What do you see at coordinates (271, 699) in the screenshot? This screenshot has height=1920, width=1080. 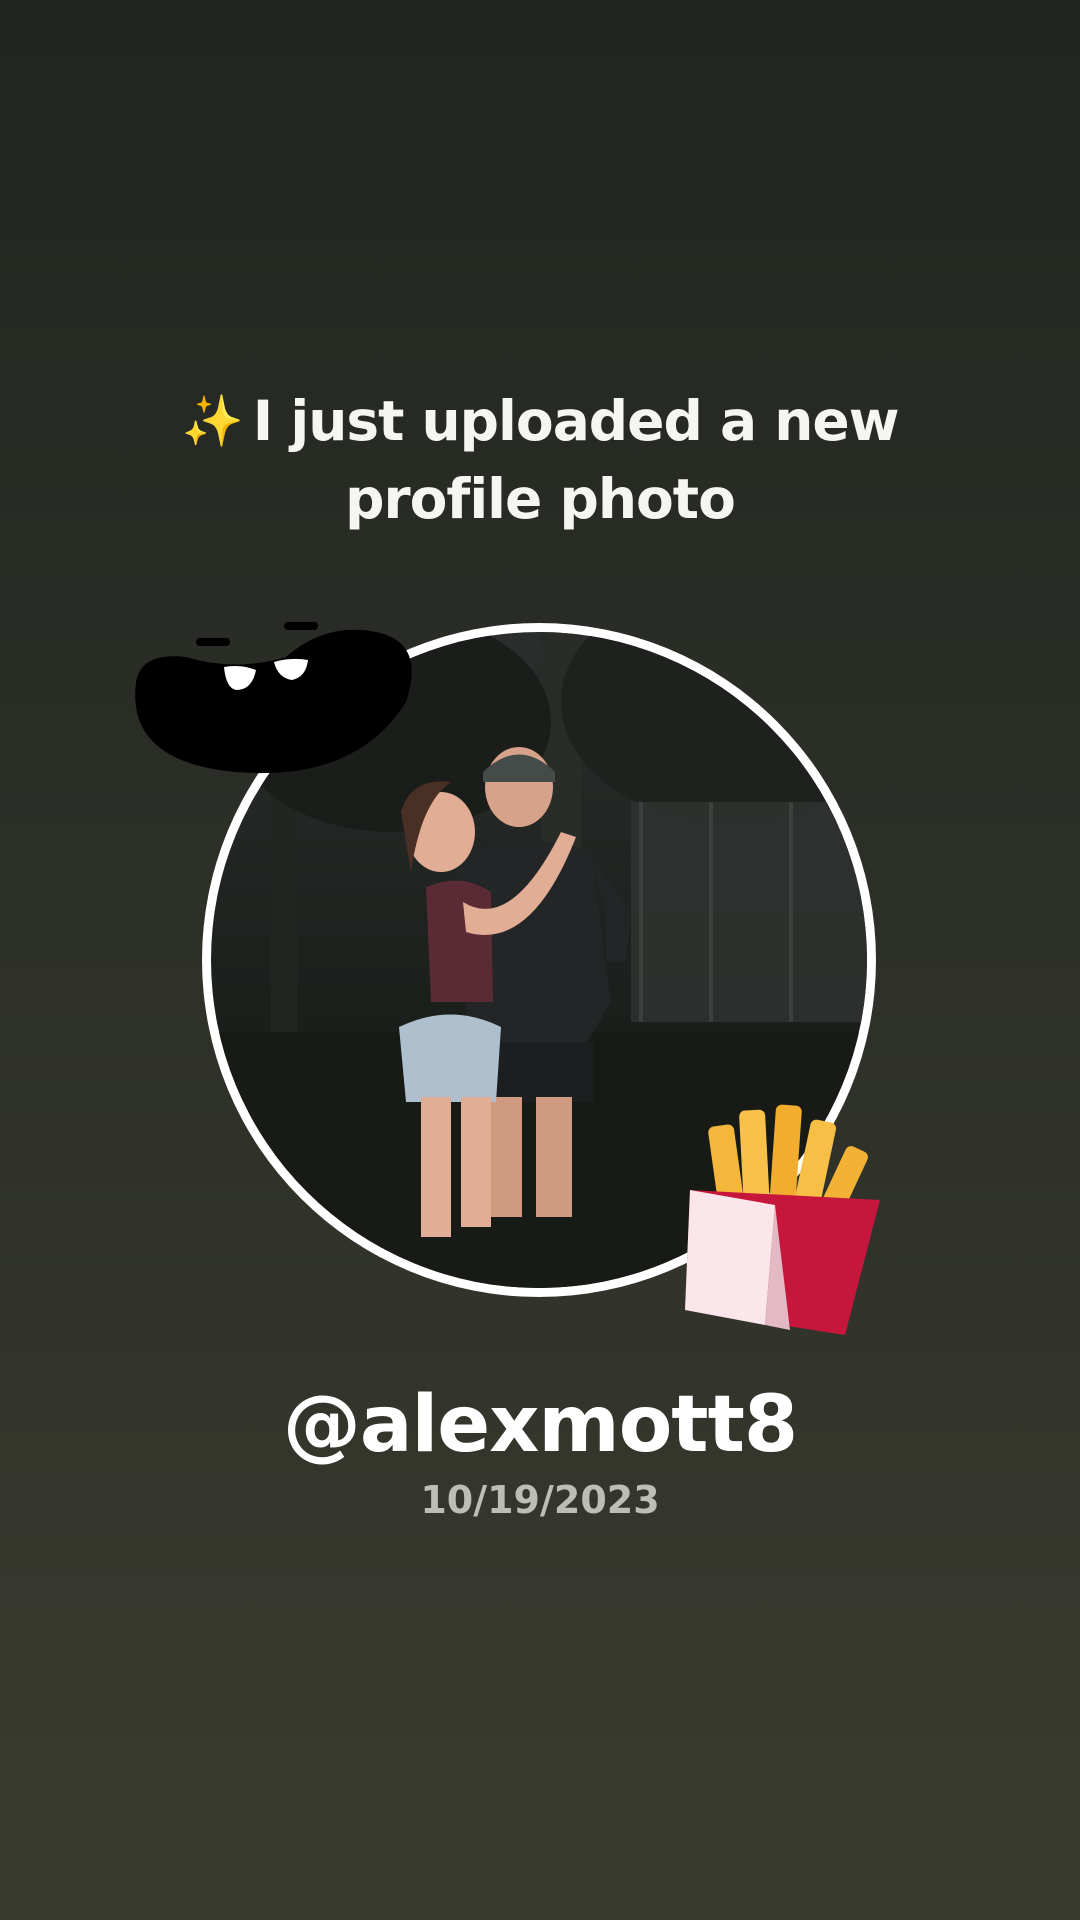 I see `black-blob-face-sticker` at bounding box center [271, 699].